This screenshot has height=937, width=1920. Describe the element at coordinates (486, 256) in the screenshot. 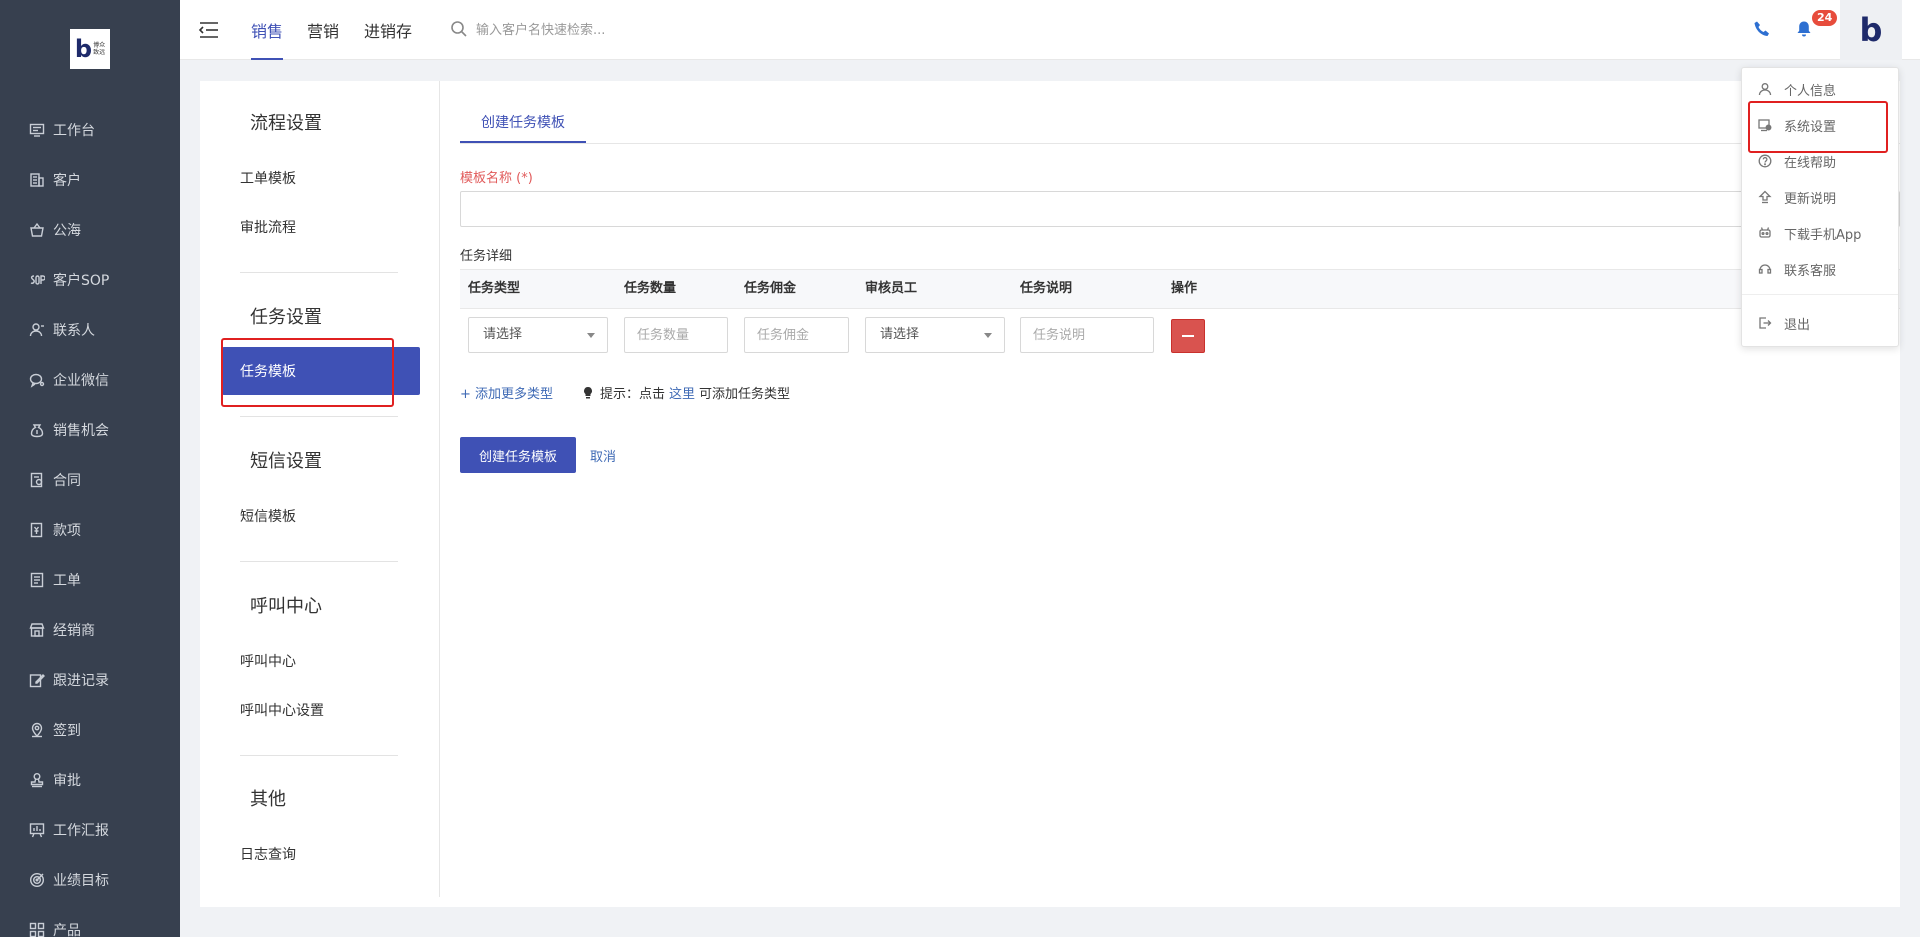

I see `task-detail-label: 任务详细` at that location.